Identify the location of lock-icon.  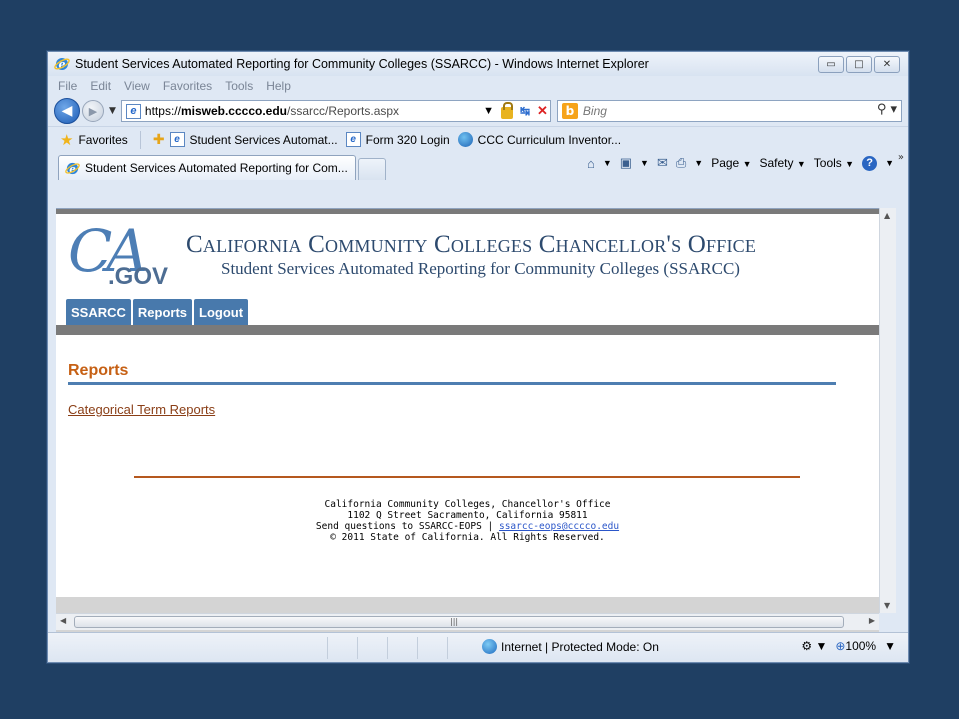
(506, 110).